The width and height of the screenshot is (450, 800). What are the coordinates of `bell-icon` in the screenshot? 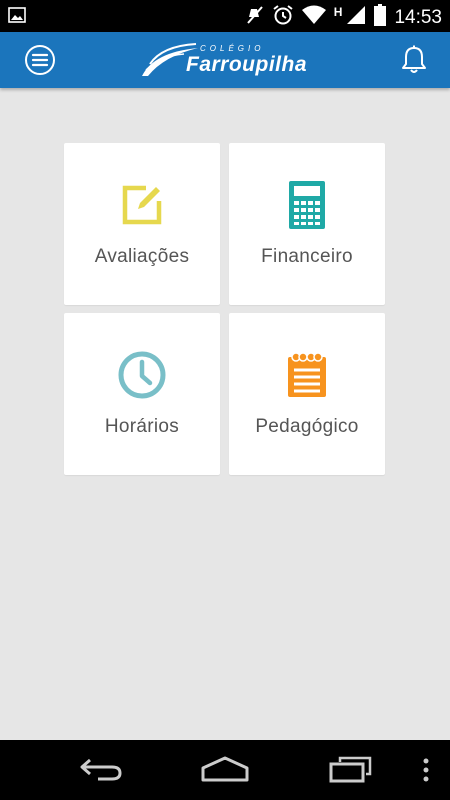 It's located at (414, 59).